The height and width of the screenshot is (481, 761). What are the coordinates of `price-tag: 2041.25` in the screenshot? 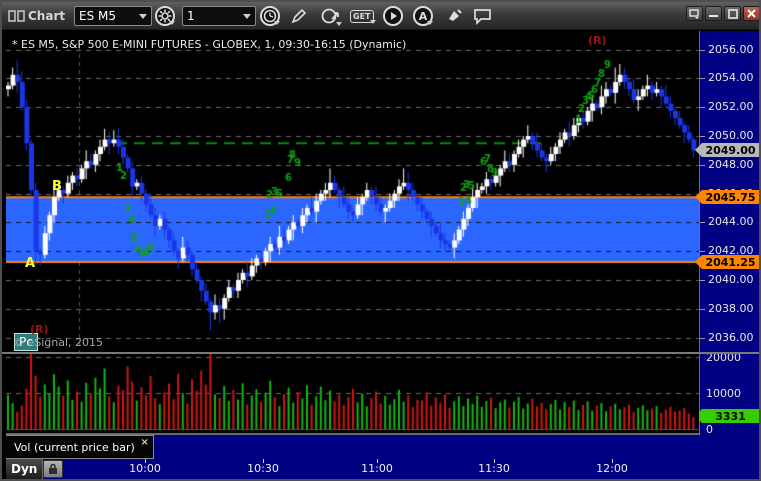 It's located at (727, 262).